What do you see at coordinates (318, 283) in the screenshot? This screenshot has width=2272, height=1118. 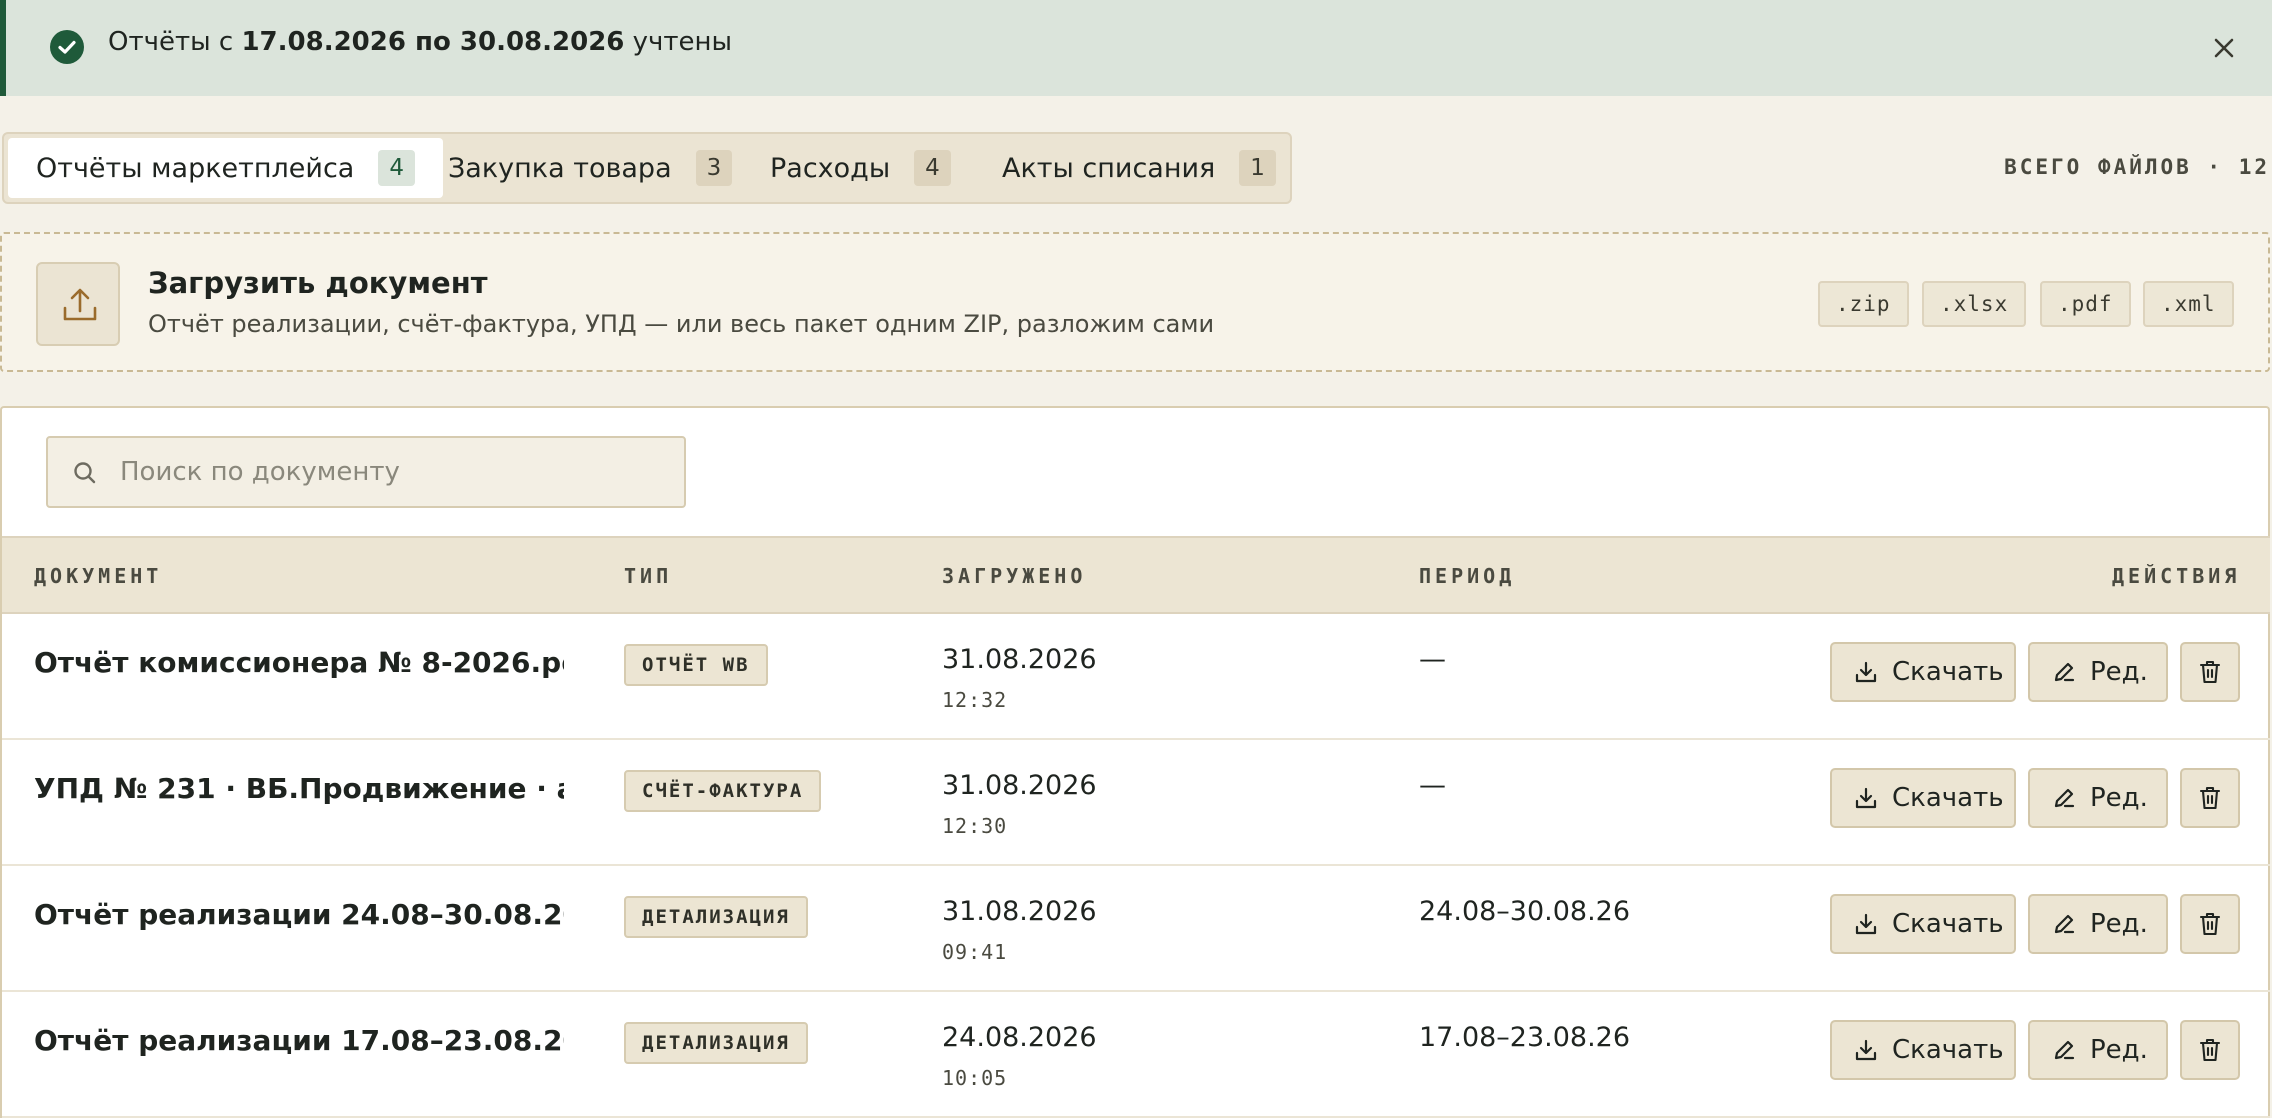 I see `upload-title: Загрузить документ` at bounding box center [318, 283].